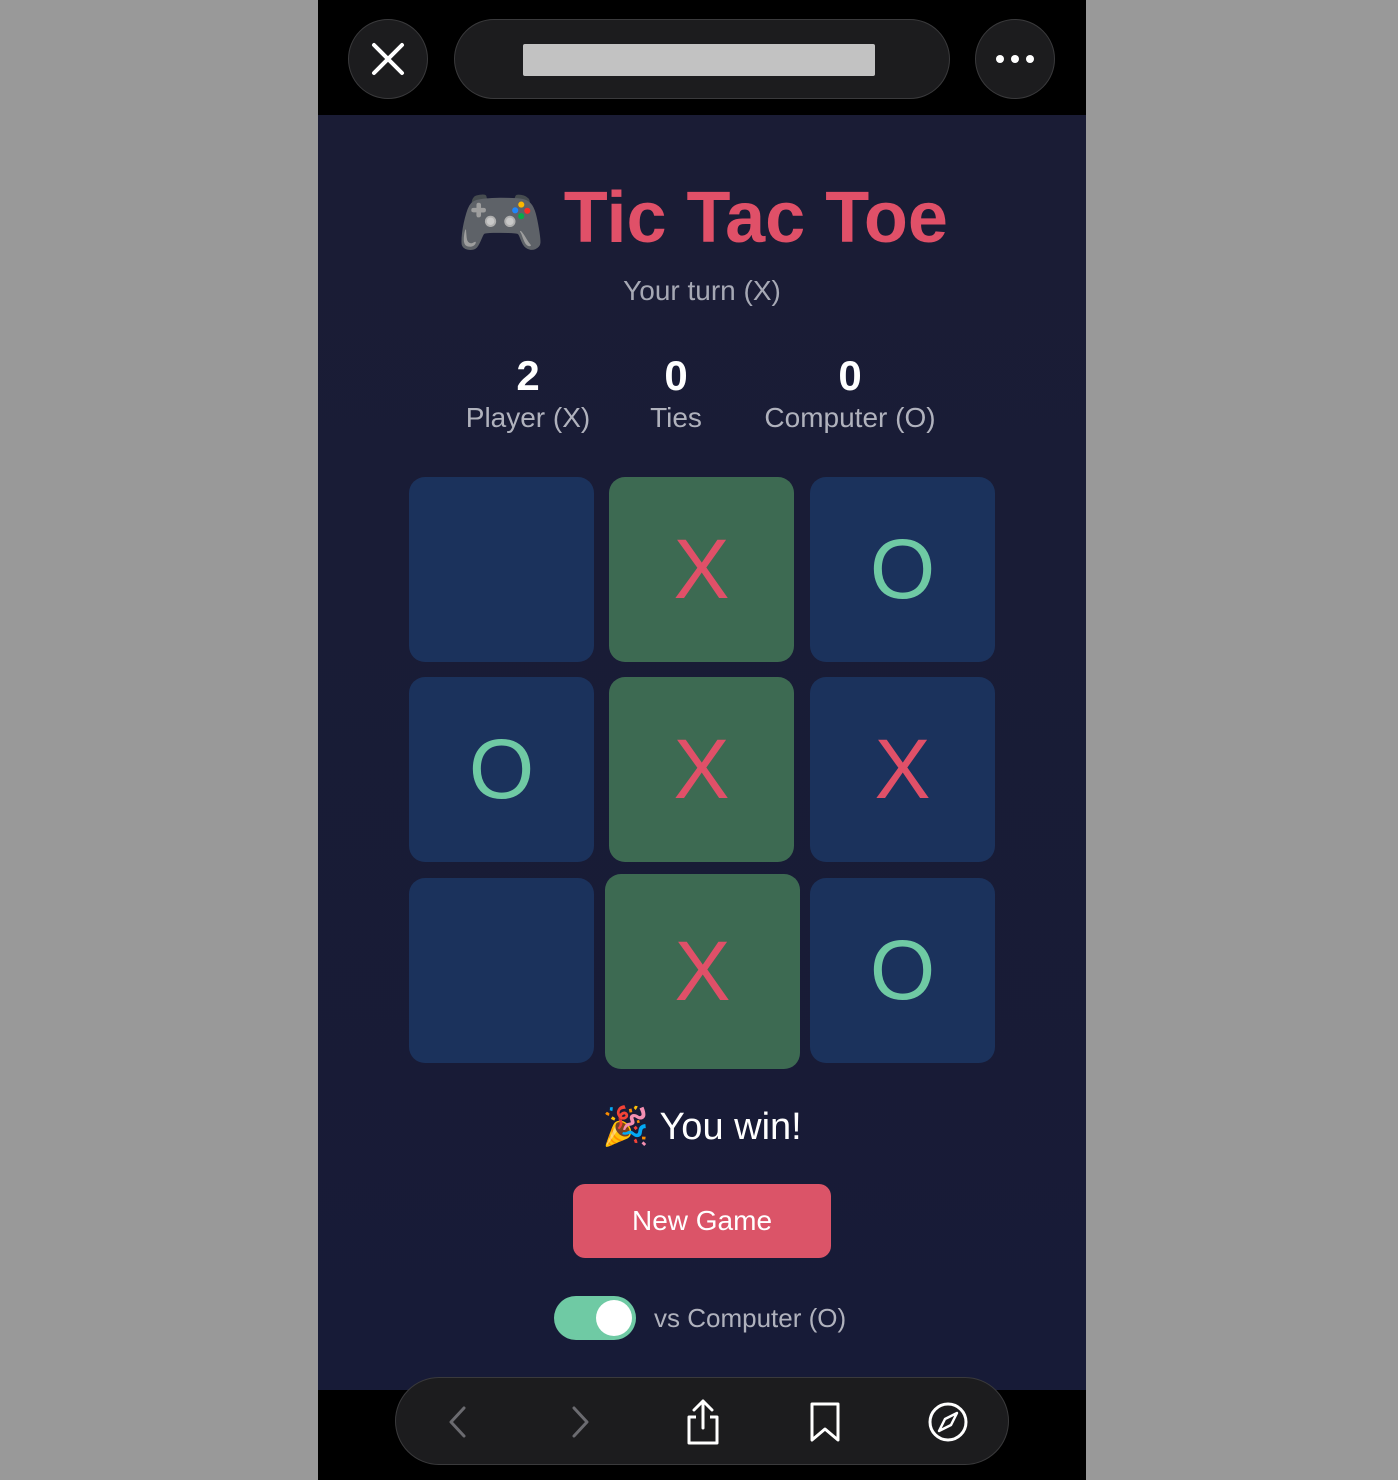 This screenshot has width=1398, height=1480. I want to click on share-icon, so click(703, 1422).